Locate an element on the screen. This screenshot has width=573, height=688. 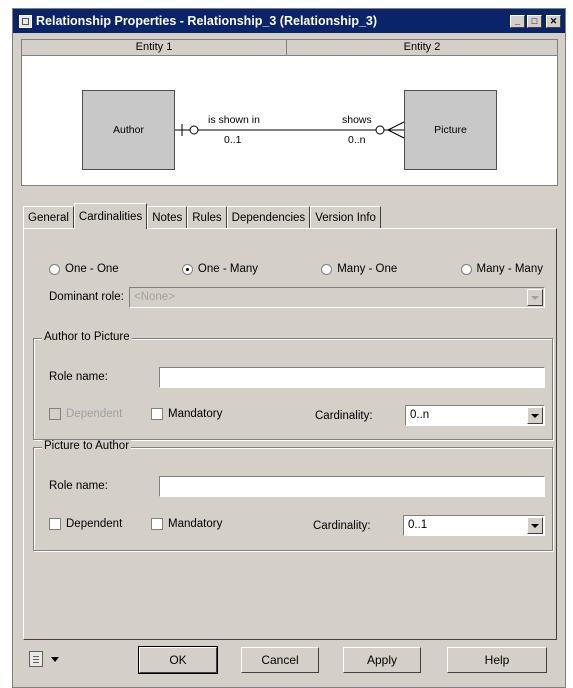
radio-one-many-dot is located at coordinates (187, 269).